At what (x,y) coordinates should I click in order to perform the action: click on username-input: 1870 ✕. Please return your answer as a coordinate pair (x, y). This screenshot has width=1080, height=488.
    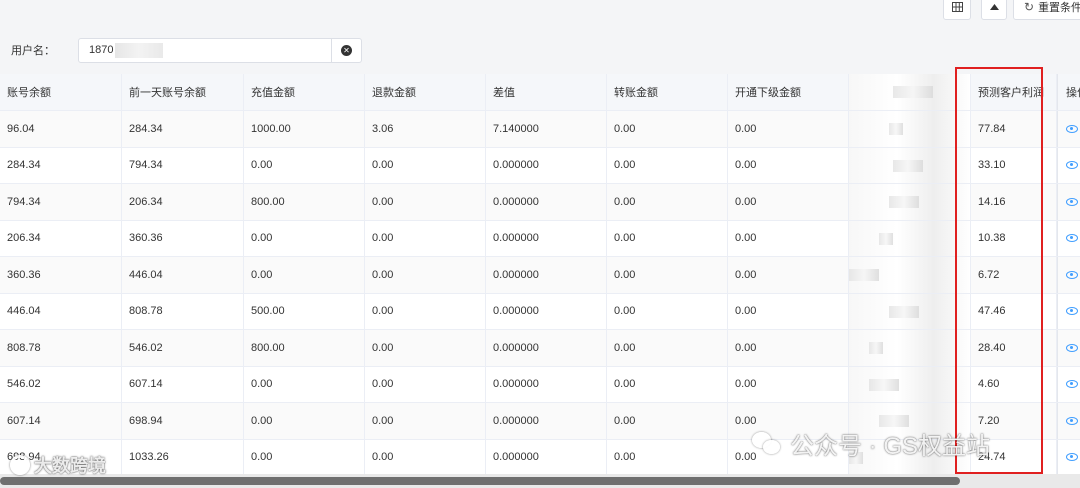
    Looking at the image, I should click on (220, 50).